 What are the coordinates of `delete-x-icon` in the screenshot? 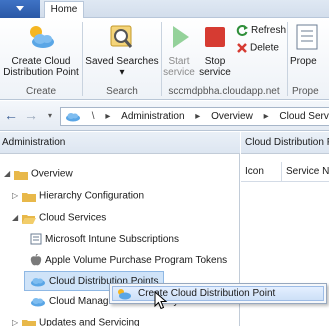 It's located at (242, 48).